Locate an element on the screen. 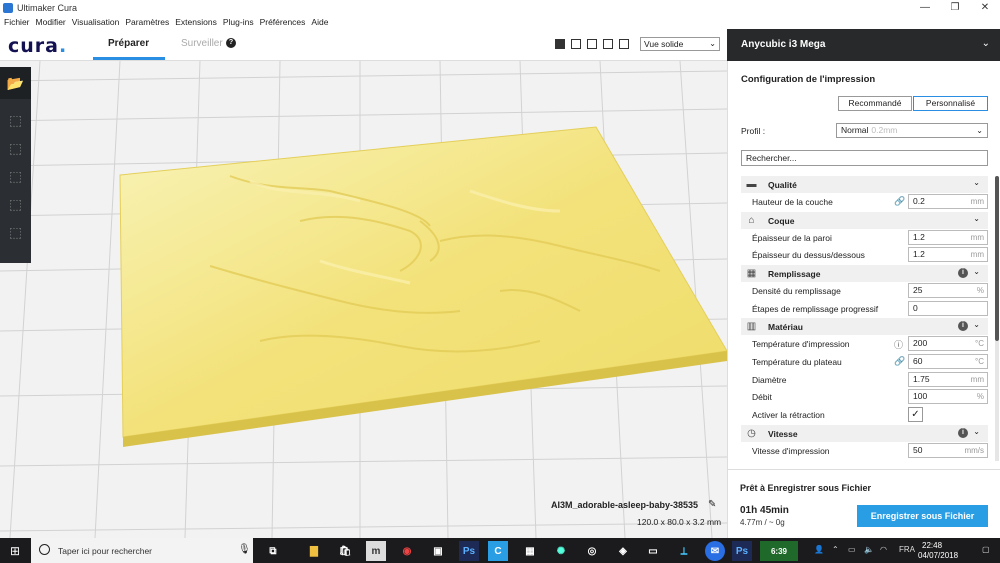  cura-taskbar-icon: C is located at coordinates (498, 551).